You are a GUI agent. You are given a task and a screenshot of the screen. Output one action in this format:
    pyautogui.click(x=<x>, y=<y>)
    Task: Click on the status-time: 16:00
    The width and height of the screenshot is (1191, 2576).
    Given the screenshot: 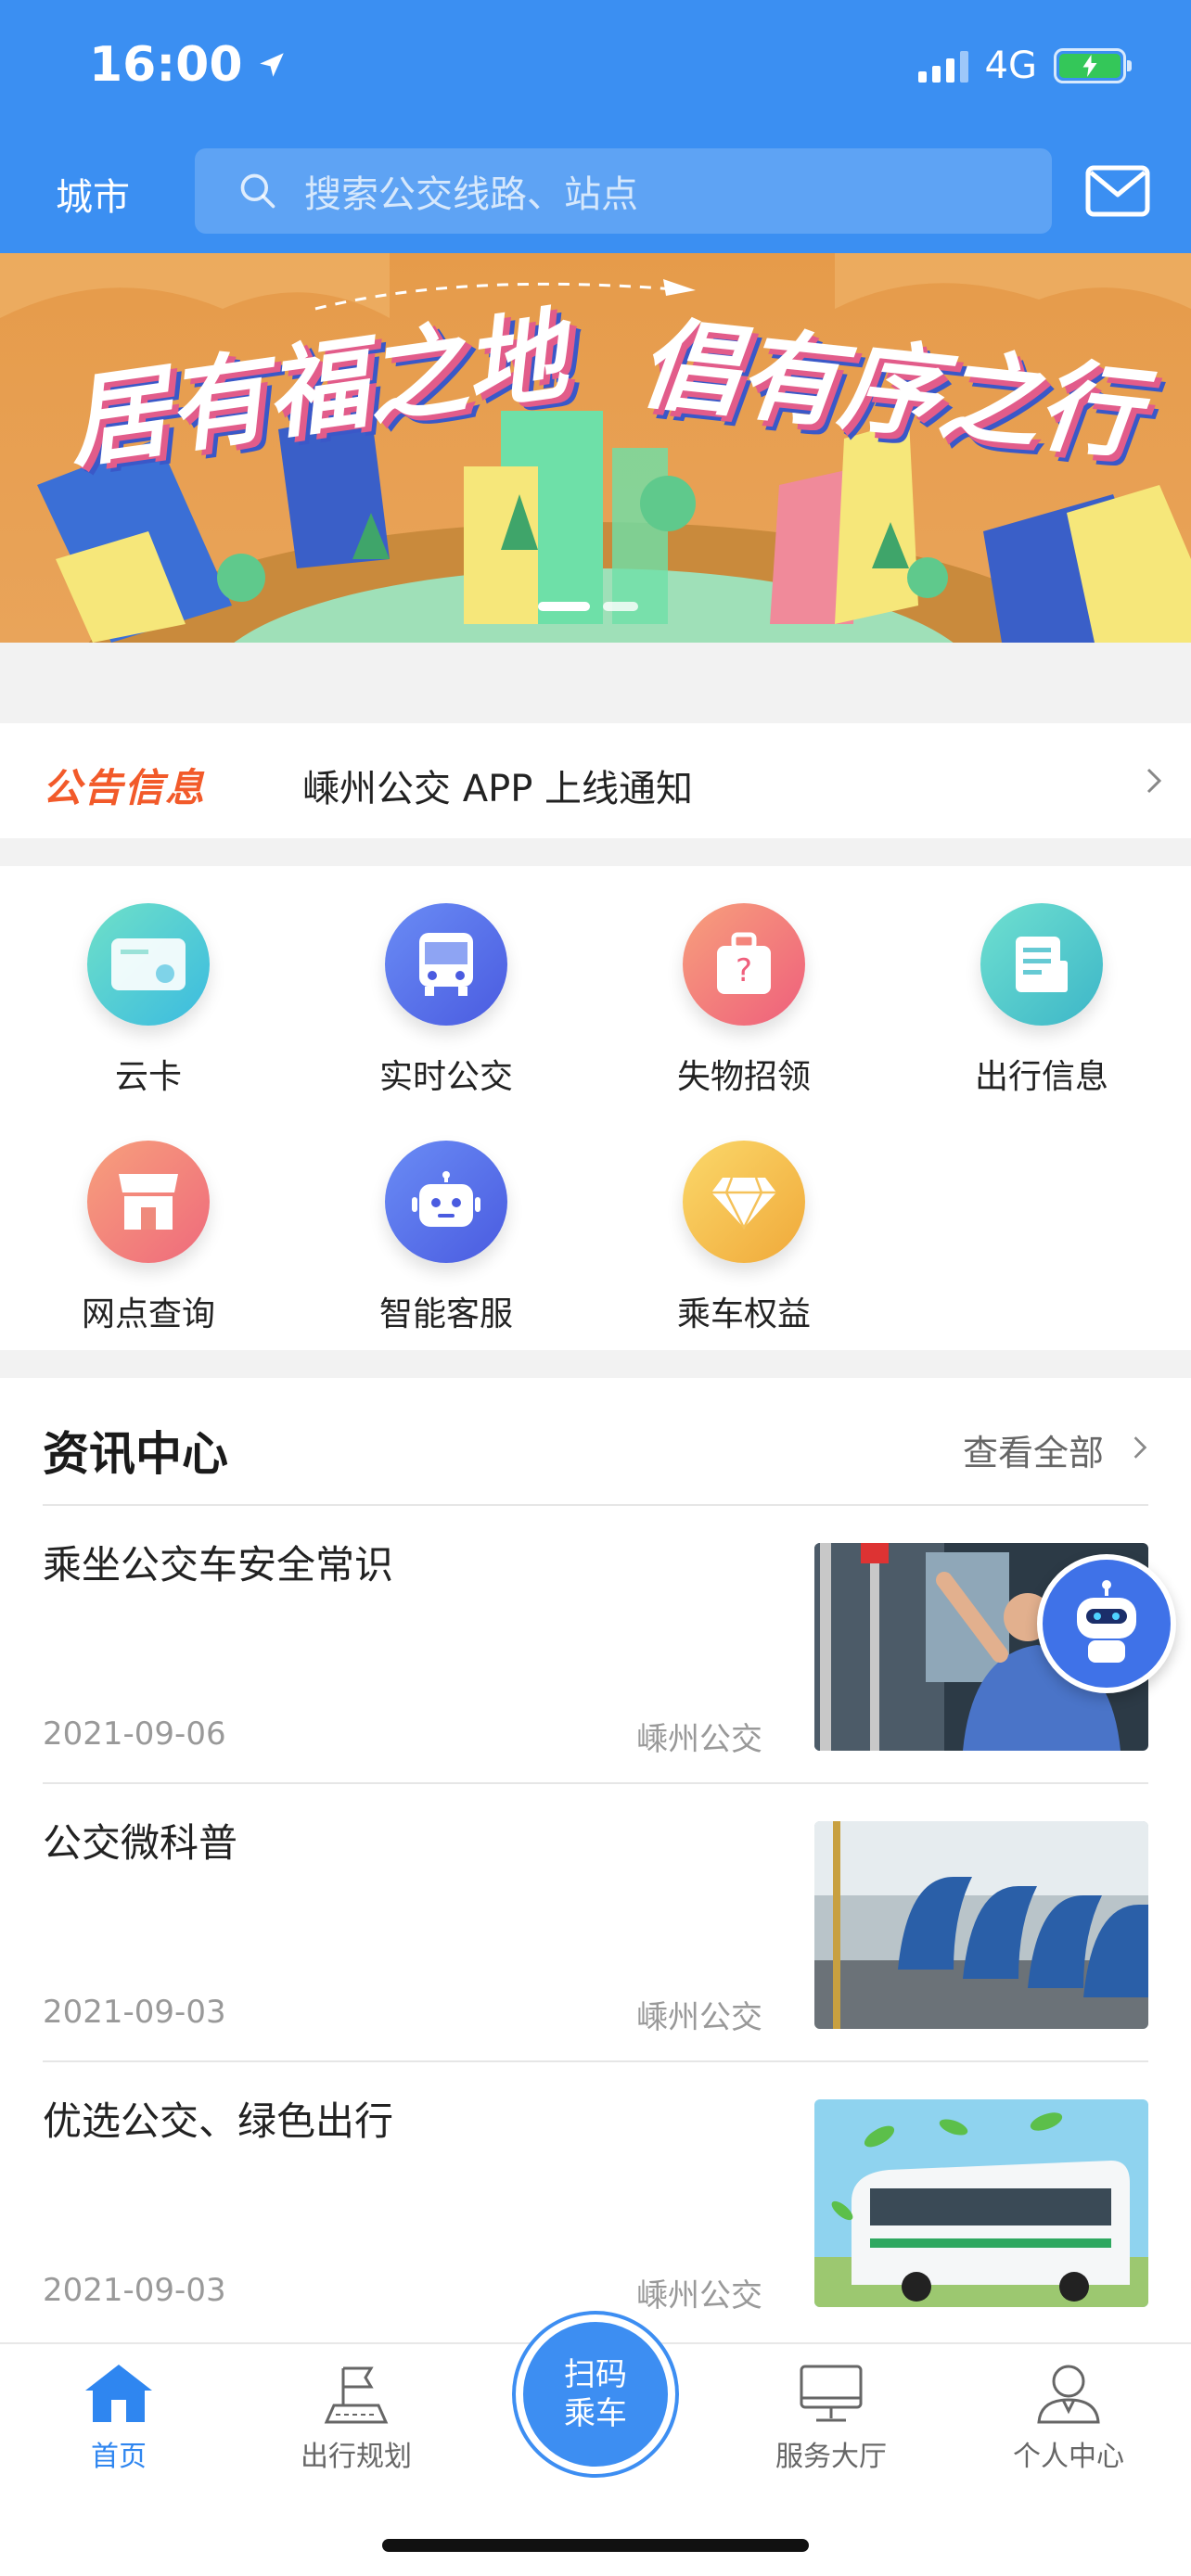 What is the action you would take?
    pyautogui.click(x=188, y=65)
    